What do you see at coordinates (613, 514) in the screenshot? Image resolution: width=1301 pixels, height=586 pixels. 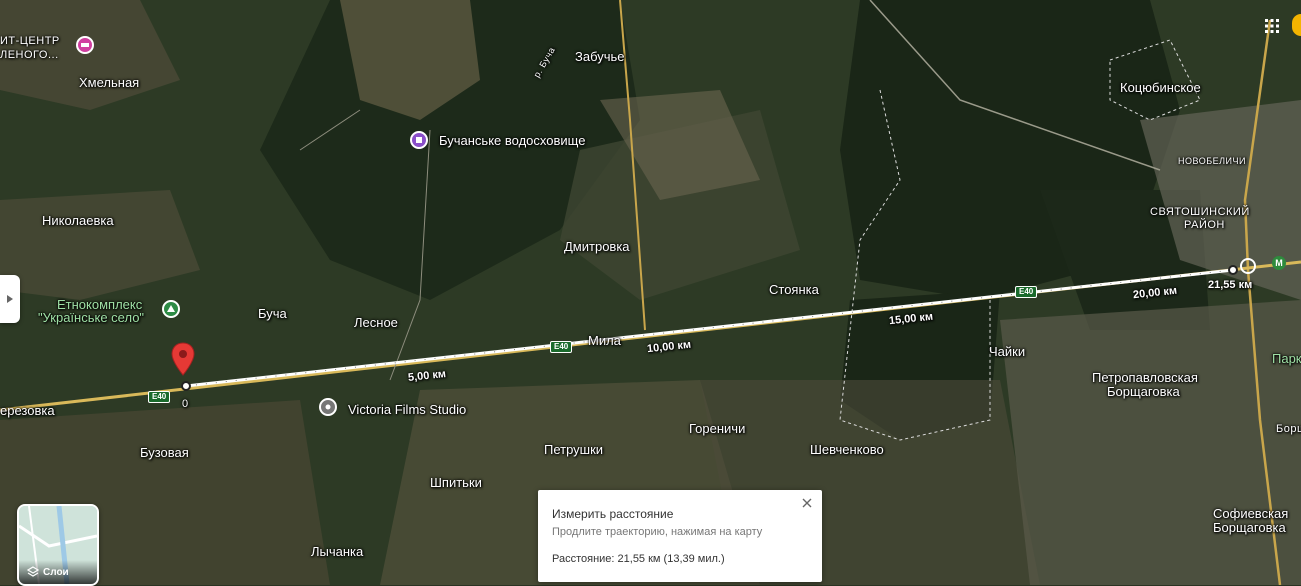 I see `card-title: Измерить расстояние` at bounding box center [613, 514].